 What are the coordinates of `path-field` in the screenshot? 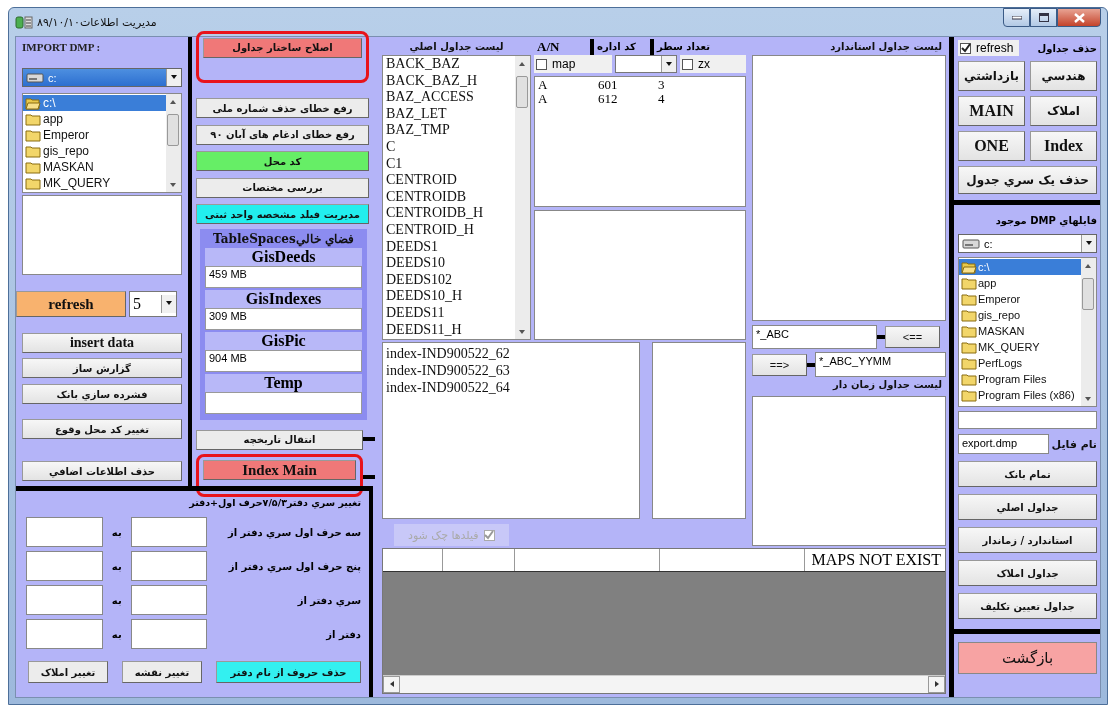 It's located at (1027, 420).